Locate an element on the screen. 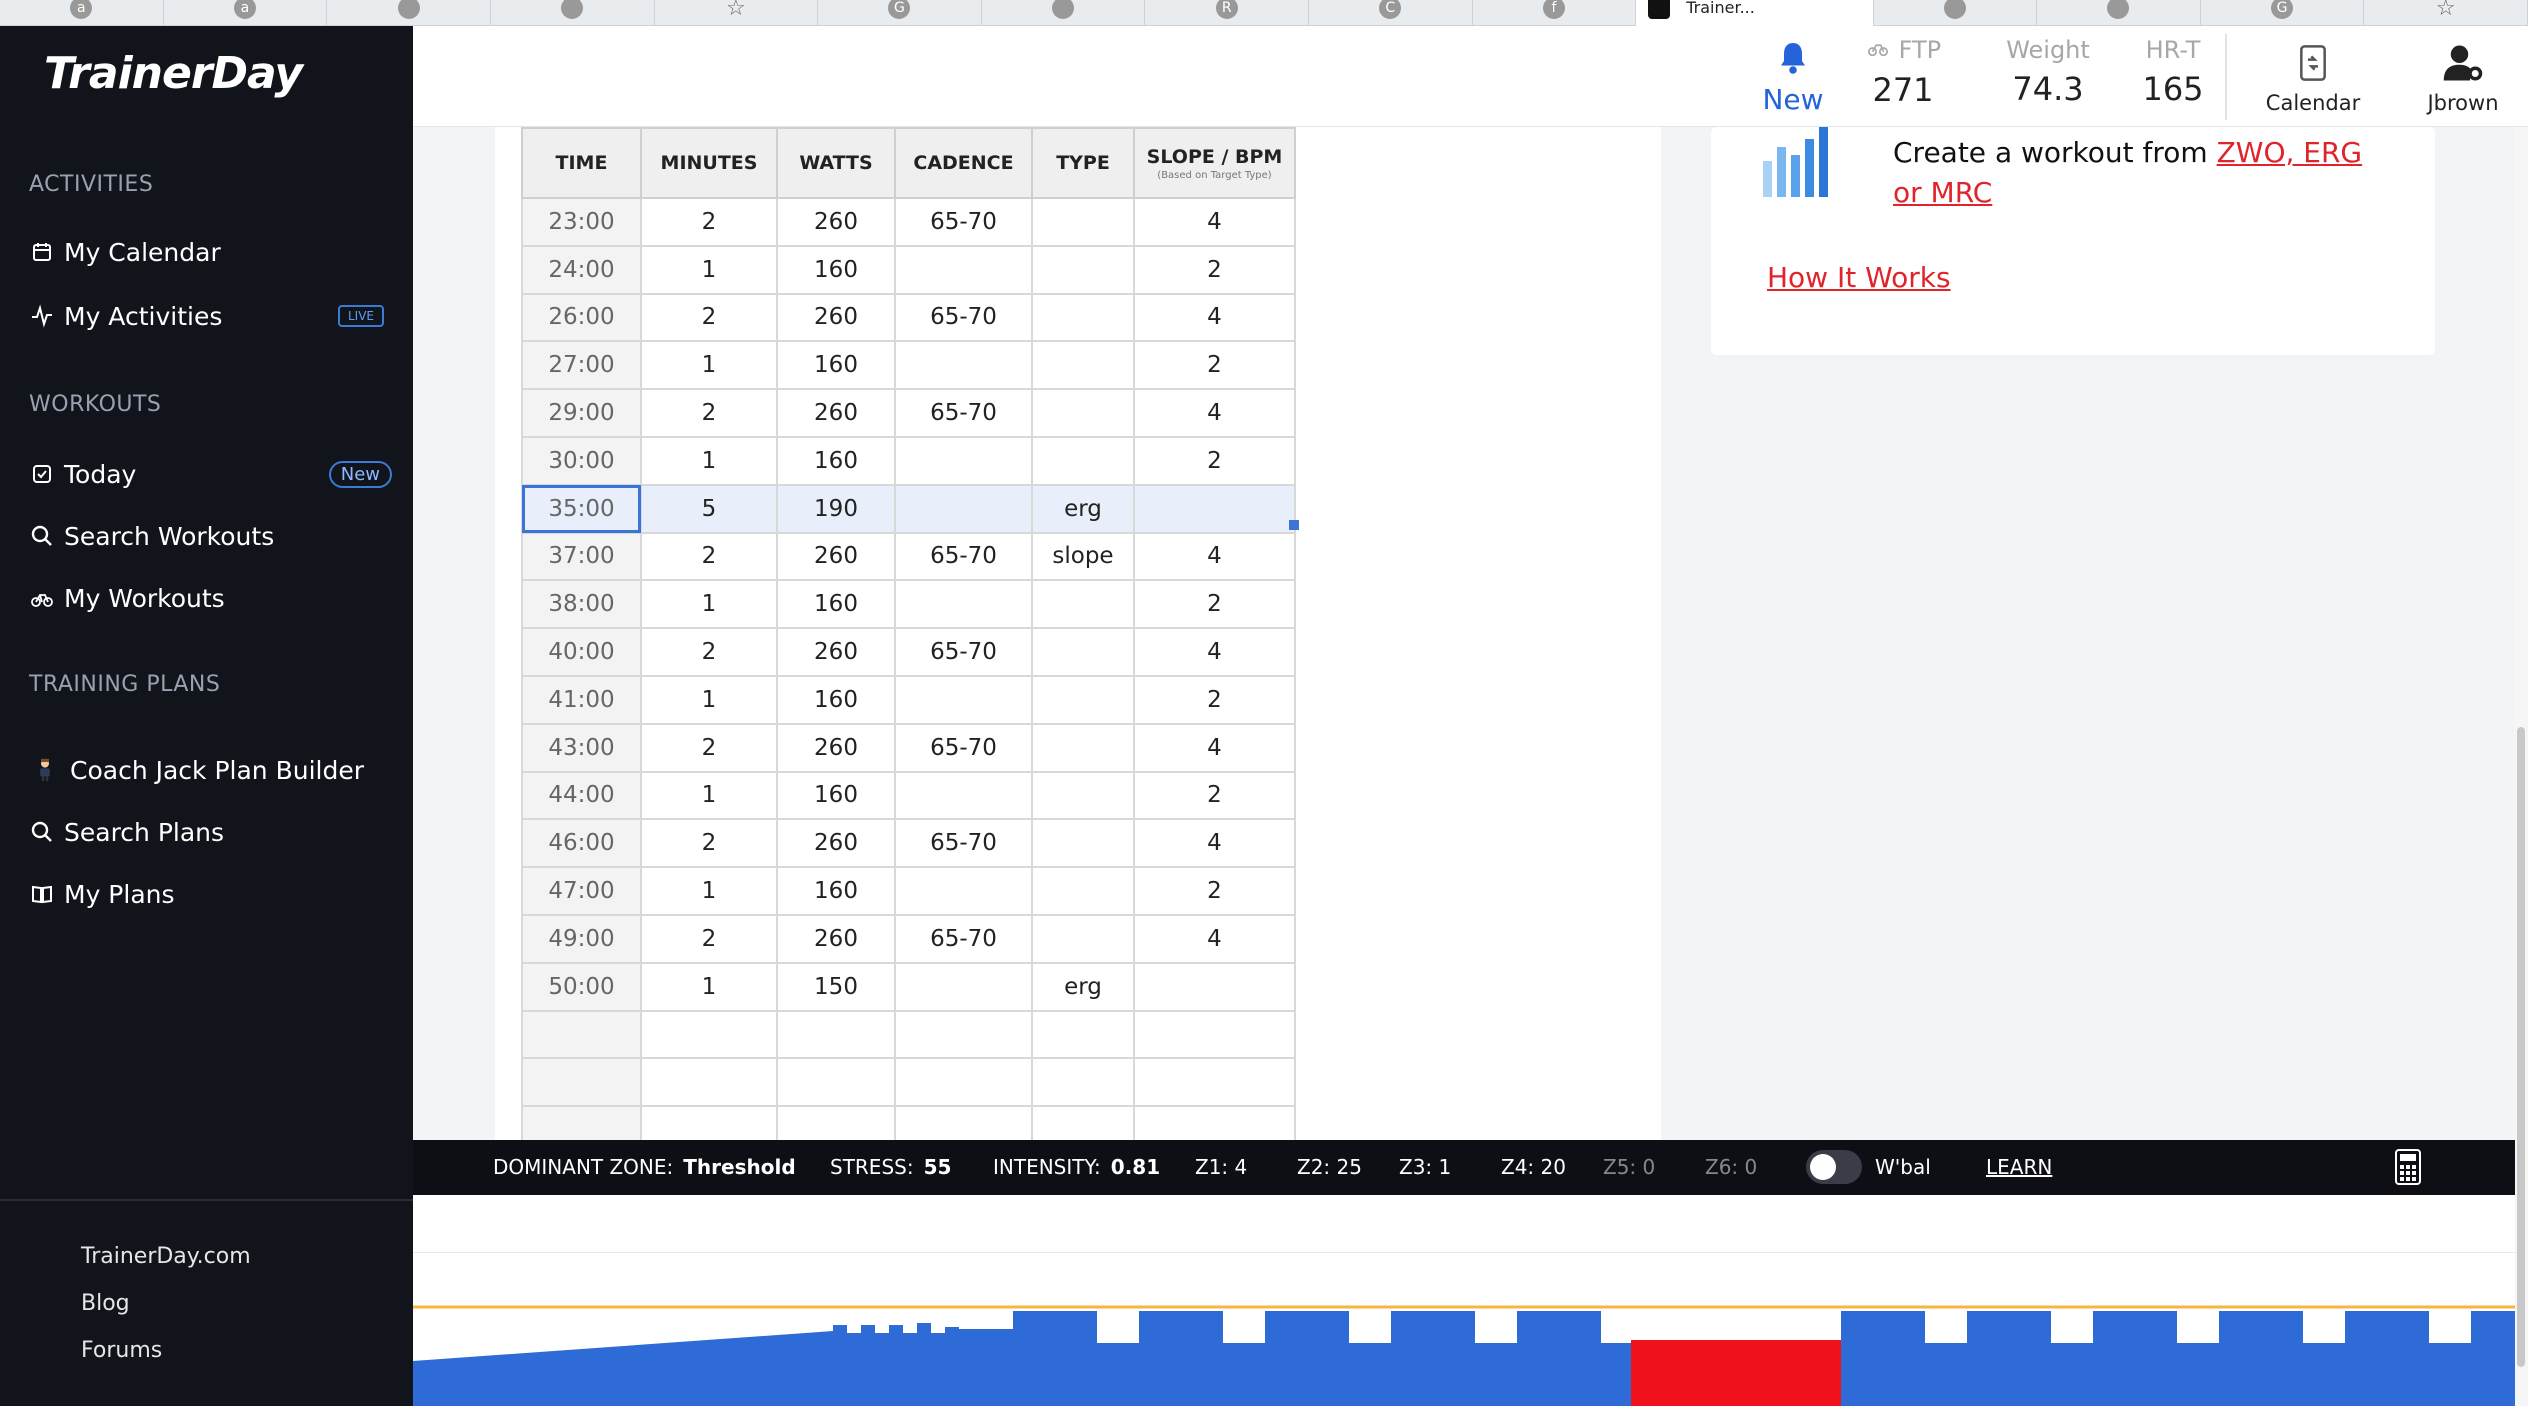 This screenshot has height=1410, width=2528. browser-tab: R is located at coordinates (1227, 13).